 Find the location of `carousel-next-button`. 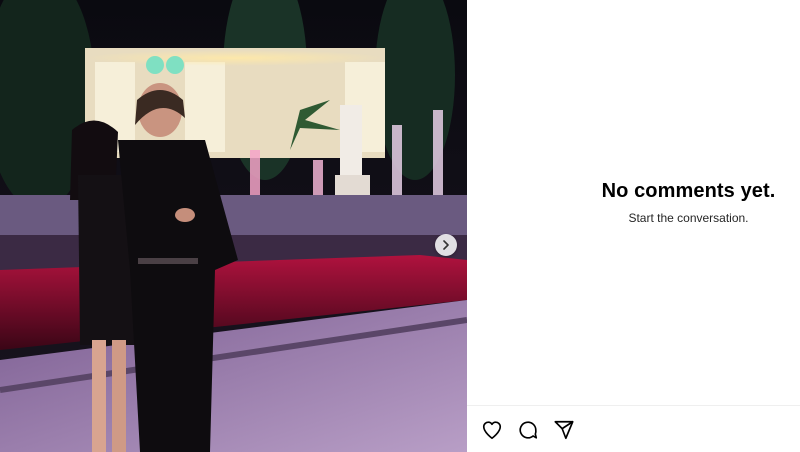

carousel-next-button is located at coordinates (446, 245).